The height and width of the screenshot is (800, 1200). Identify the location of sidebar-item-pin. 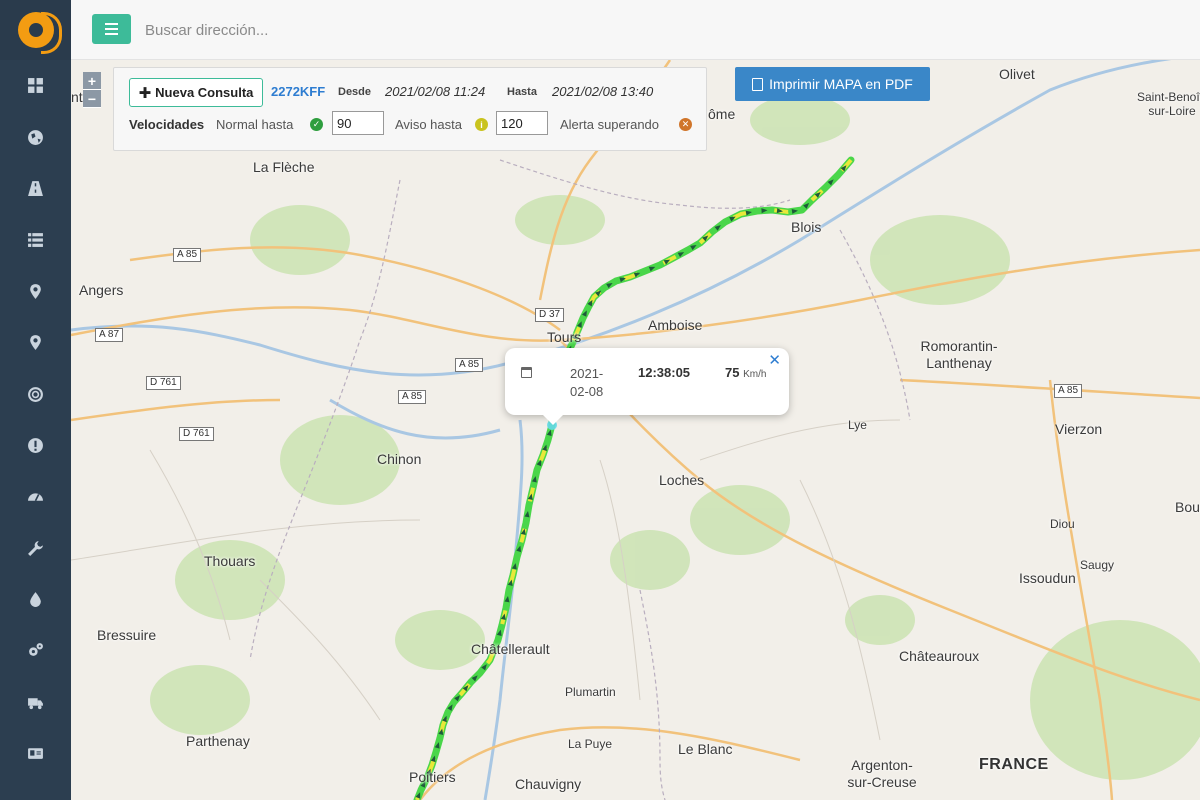
(35, 342).